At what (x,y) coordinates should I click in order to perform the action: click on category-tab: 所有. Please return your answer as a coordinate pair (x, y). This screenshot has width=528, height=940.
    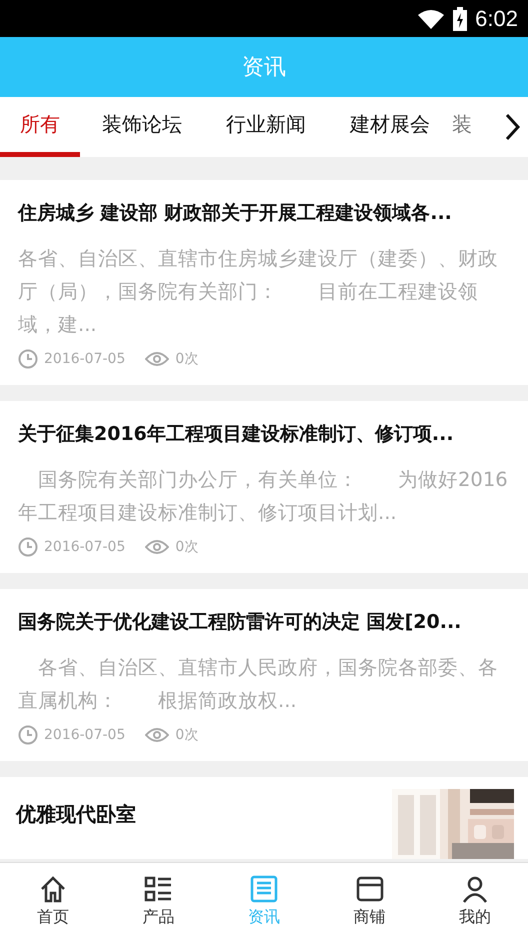
    Looking at the image, I should click on (40, 127).